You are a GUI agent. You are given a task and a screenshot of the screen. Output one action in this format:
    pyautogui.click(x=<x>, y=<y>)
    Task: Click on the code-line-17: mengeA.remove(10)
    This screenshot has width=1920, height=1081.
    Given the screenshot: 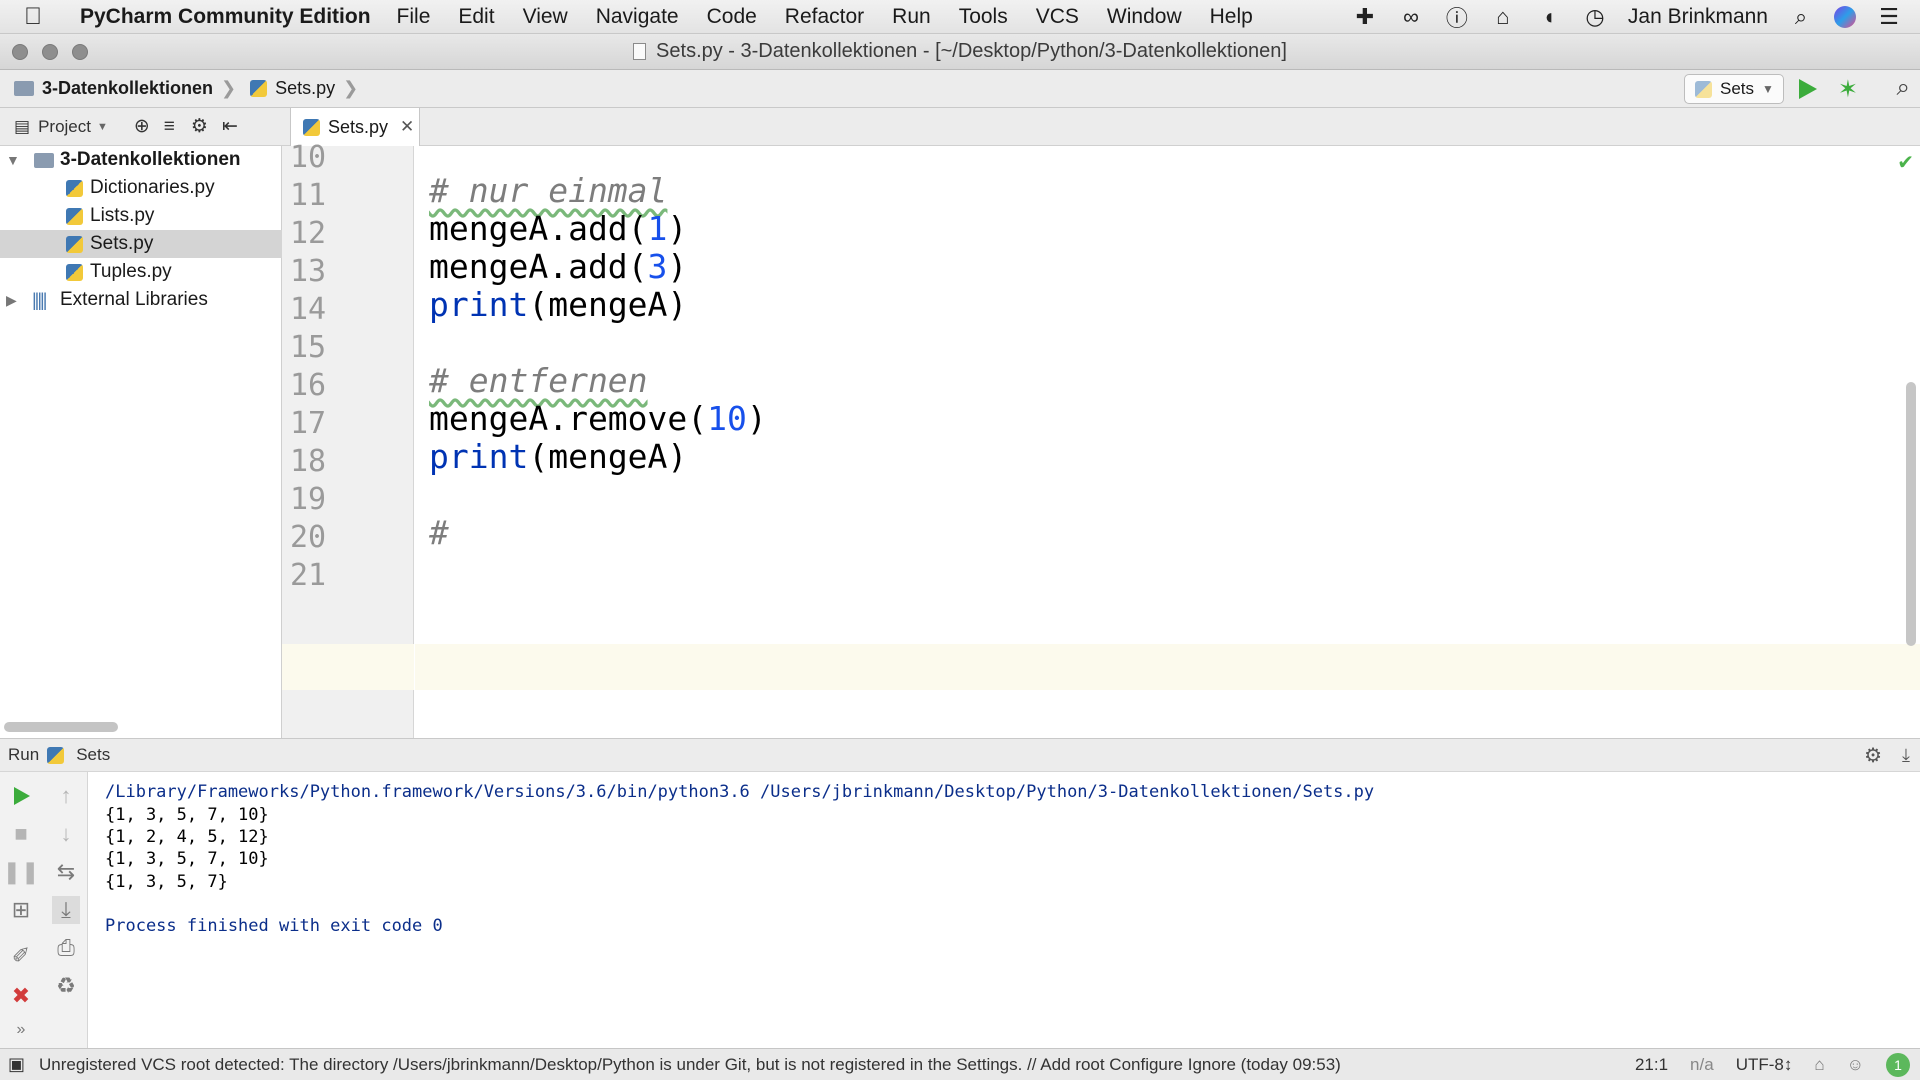 What is the action you would take?
    pyautogui.click(x=598, y=418)
    